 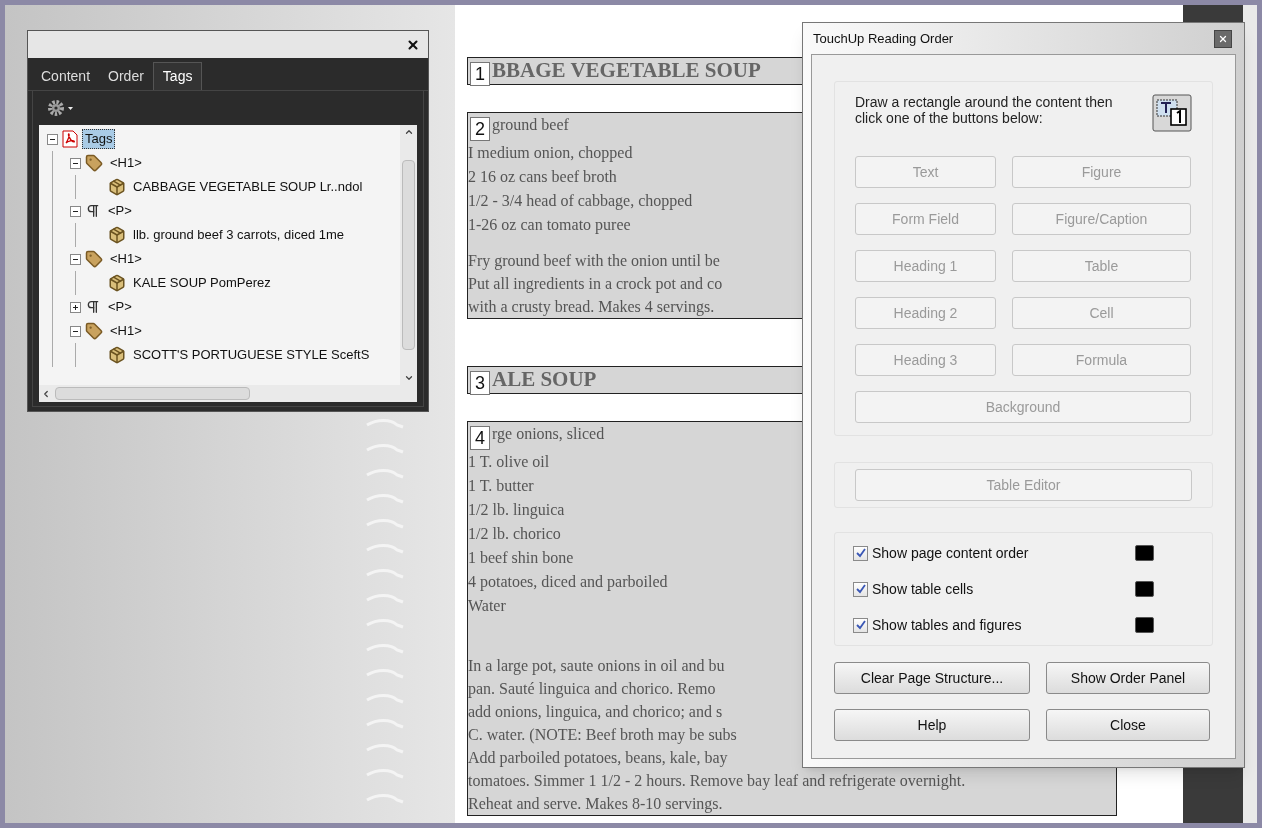 I want to click on checkbox-label: Show tables and figures, so click(x=947, y=625).